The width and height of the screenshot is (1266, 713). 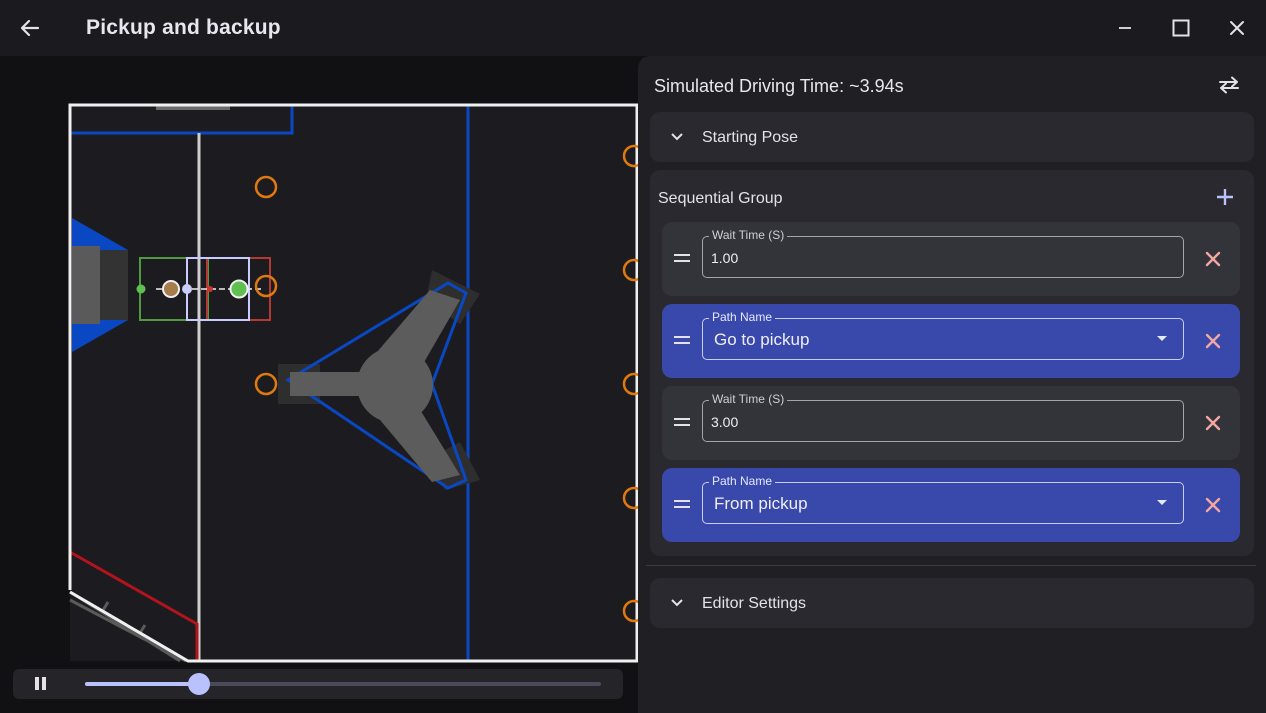 What do you see at coordinates (239, 289) in the screenshot?
I see `path-end-point` at bounding box center [239, 289].